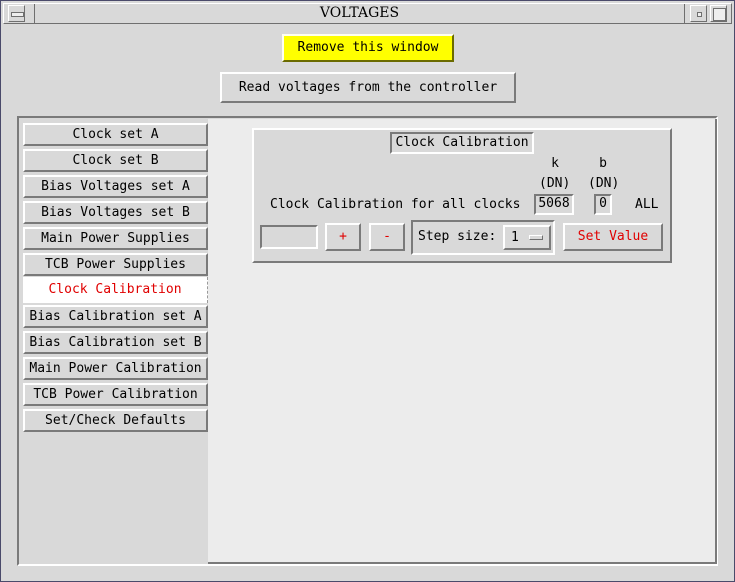 Image resolution: width=735 pixels, height=582 pixels. What do you see at coordinates (115, 238) in the screenshot?
I see `tab-main-power-supplies: Main Power Supplies` at bounding box center [115, 238].